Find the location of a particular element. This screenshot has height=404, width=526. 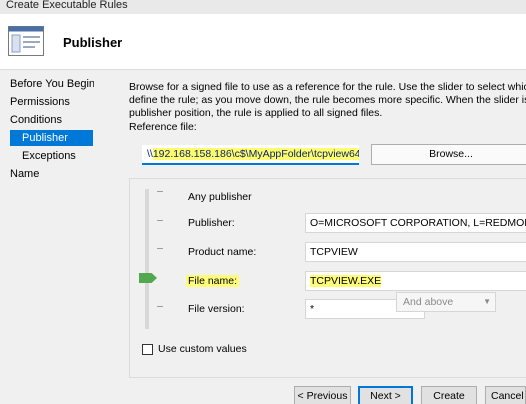

wizard-window-icon is located at coordinates (26, 41).